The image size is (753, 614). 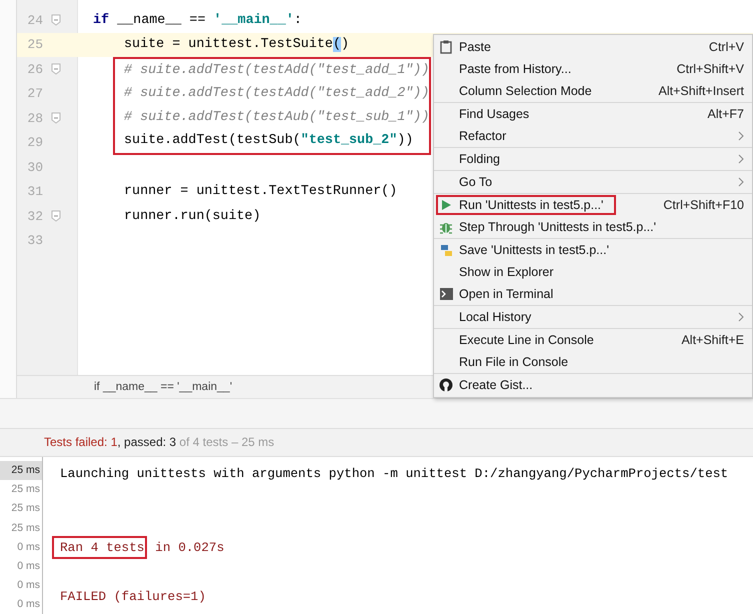 What do you see at coordinates (446, 250) in the screenshot?
I see `python-logo-icon` at bounding box center [446, 250].